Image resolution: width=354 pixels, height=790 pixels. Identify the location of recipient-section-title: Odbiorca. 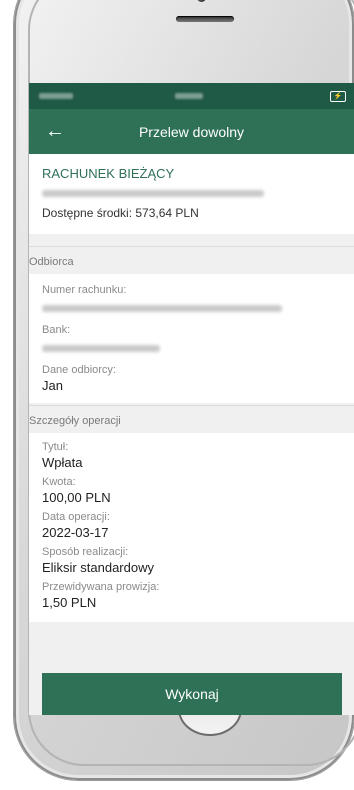
(51, 262).